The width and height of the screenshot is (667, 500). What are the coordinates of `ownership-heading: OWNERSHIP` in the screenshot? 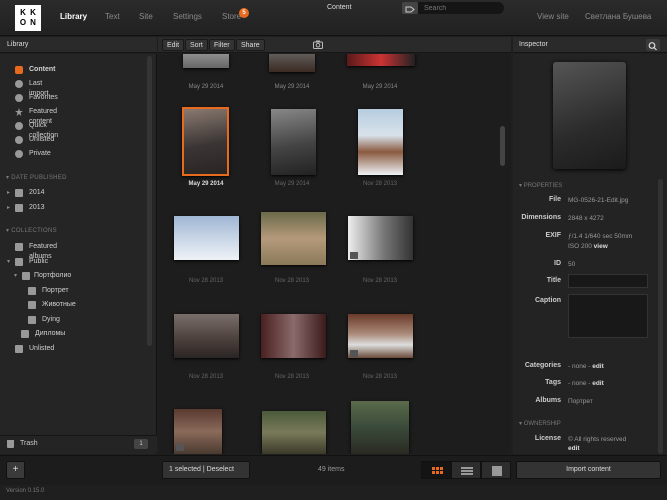 It's located at (540, 423).